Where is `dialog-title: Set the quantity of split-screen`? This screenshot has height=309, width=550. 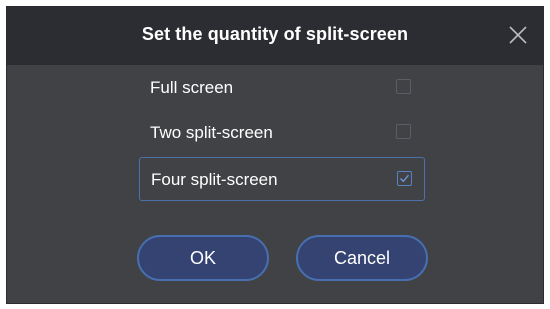
dialog-title: Set the quantity of split-screen is located at coordinates (275, 34).